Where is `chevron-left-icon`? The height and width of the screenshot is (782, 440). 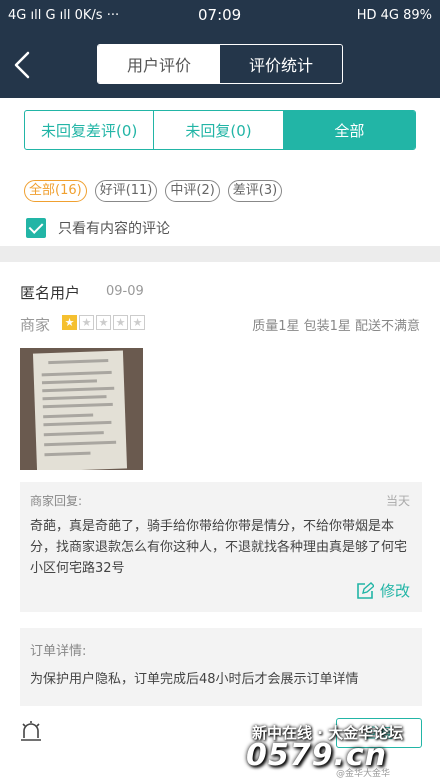
chevron-left-icon is located at coordinates (22, 65).